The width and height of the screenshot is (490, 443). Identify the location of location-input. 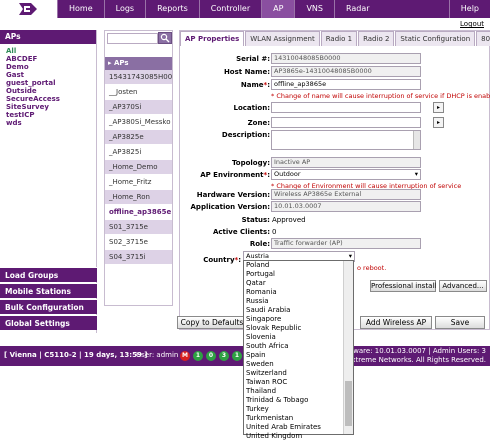
(346, 107).